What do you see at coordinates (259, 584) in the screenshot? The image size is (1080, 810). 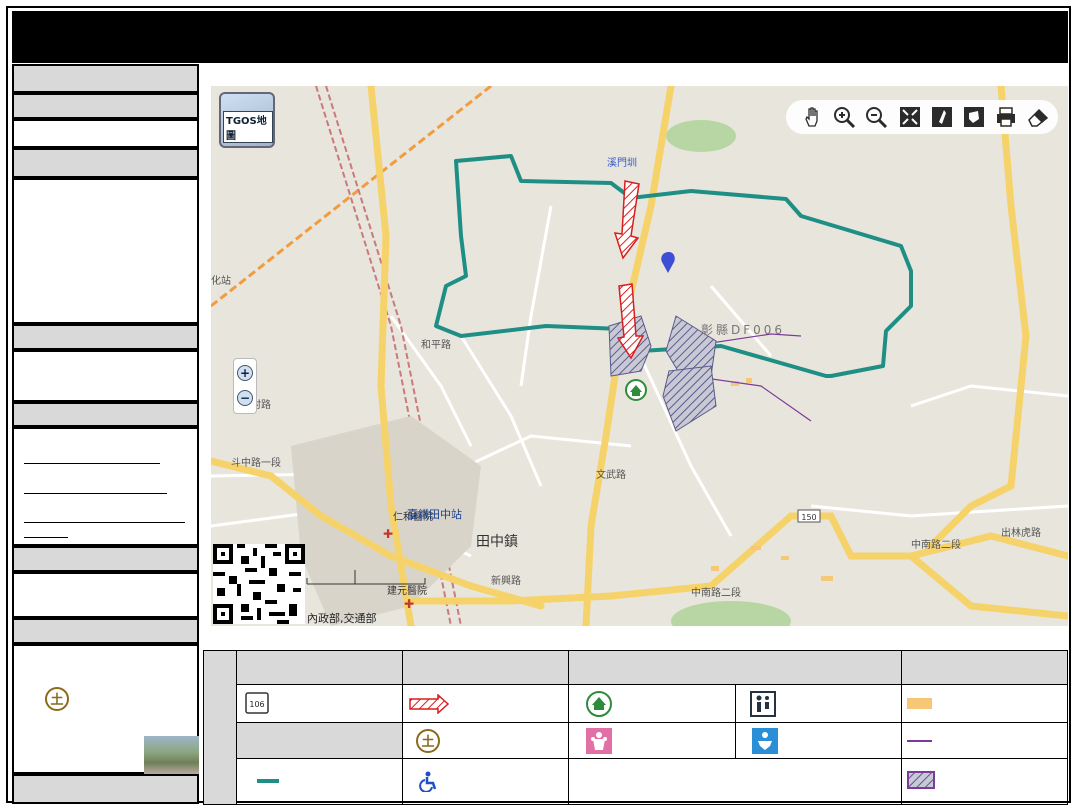 I see `qr-code` at bounding box center [259, 584].